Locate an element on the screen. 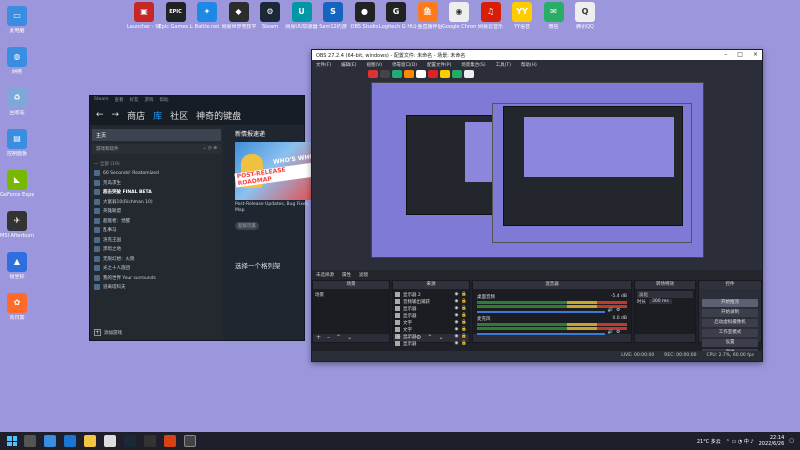 The height and width of the screenshot is (450, 800). control-button: 开始推流 is located at coordinates (730, 303).